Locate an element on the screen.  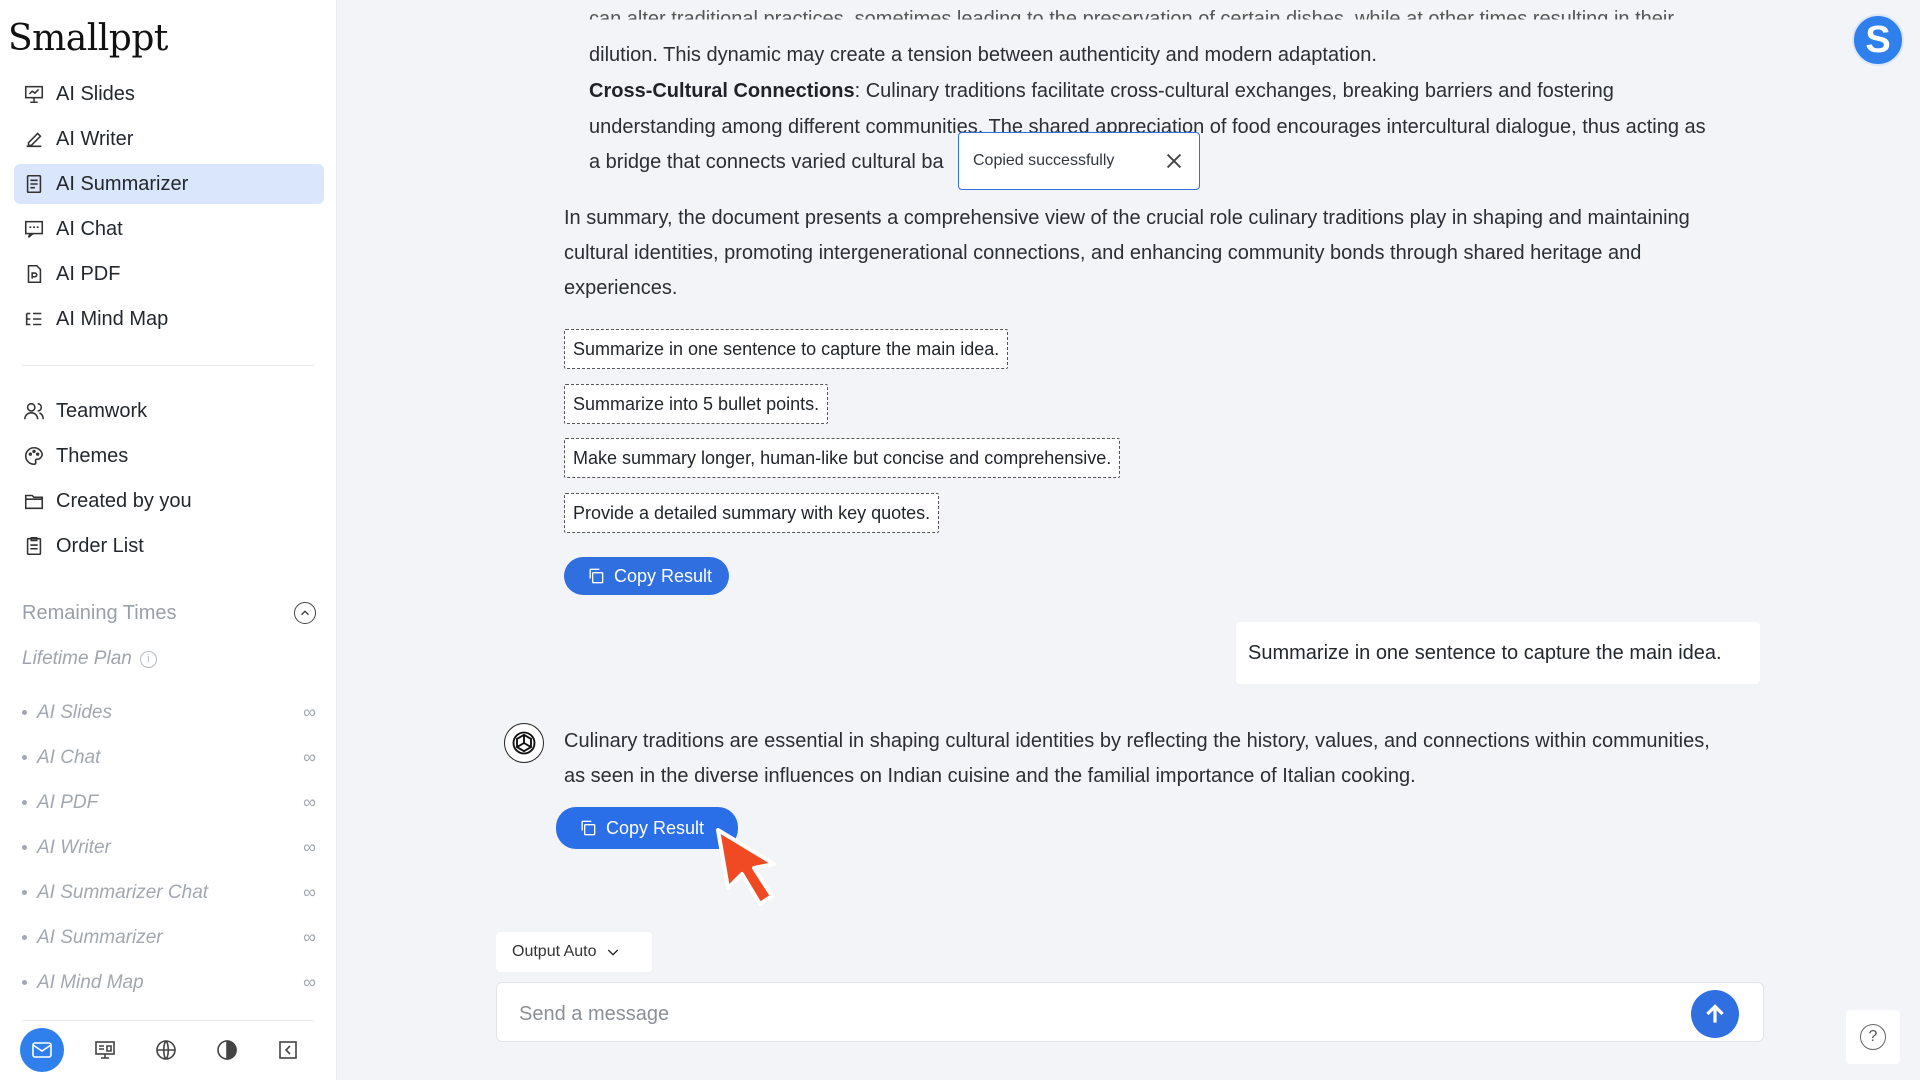
info-icon: i is located at coordinates (148, 659).